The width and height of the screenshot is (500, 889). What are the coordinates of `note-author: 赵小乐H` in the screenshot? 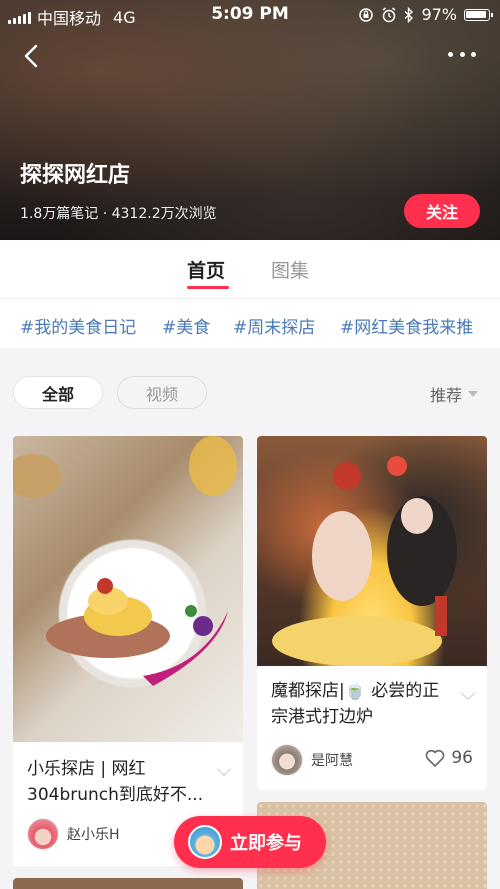 It's located at (73, 834).